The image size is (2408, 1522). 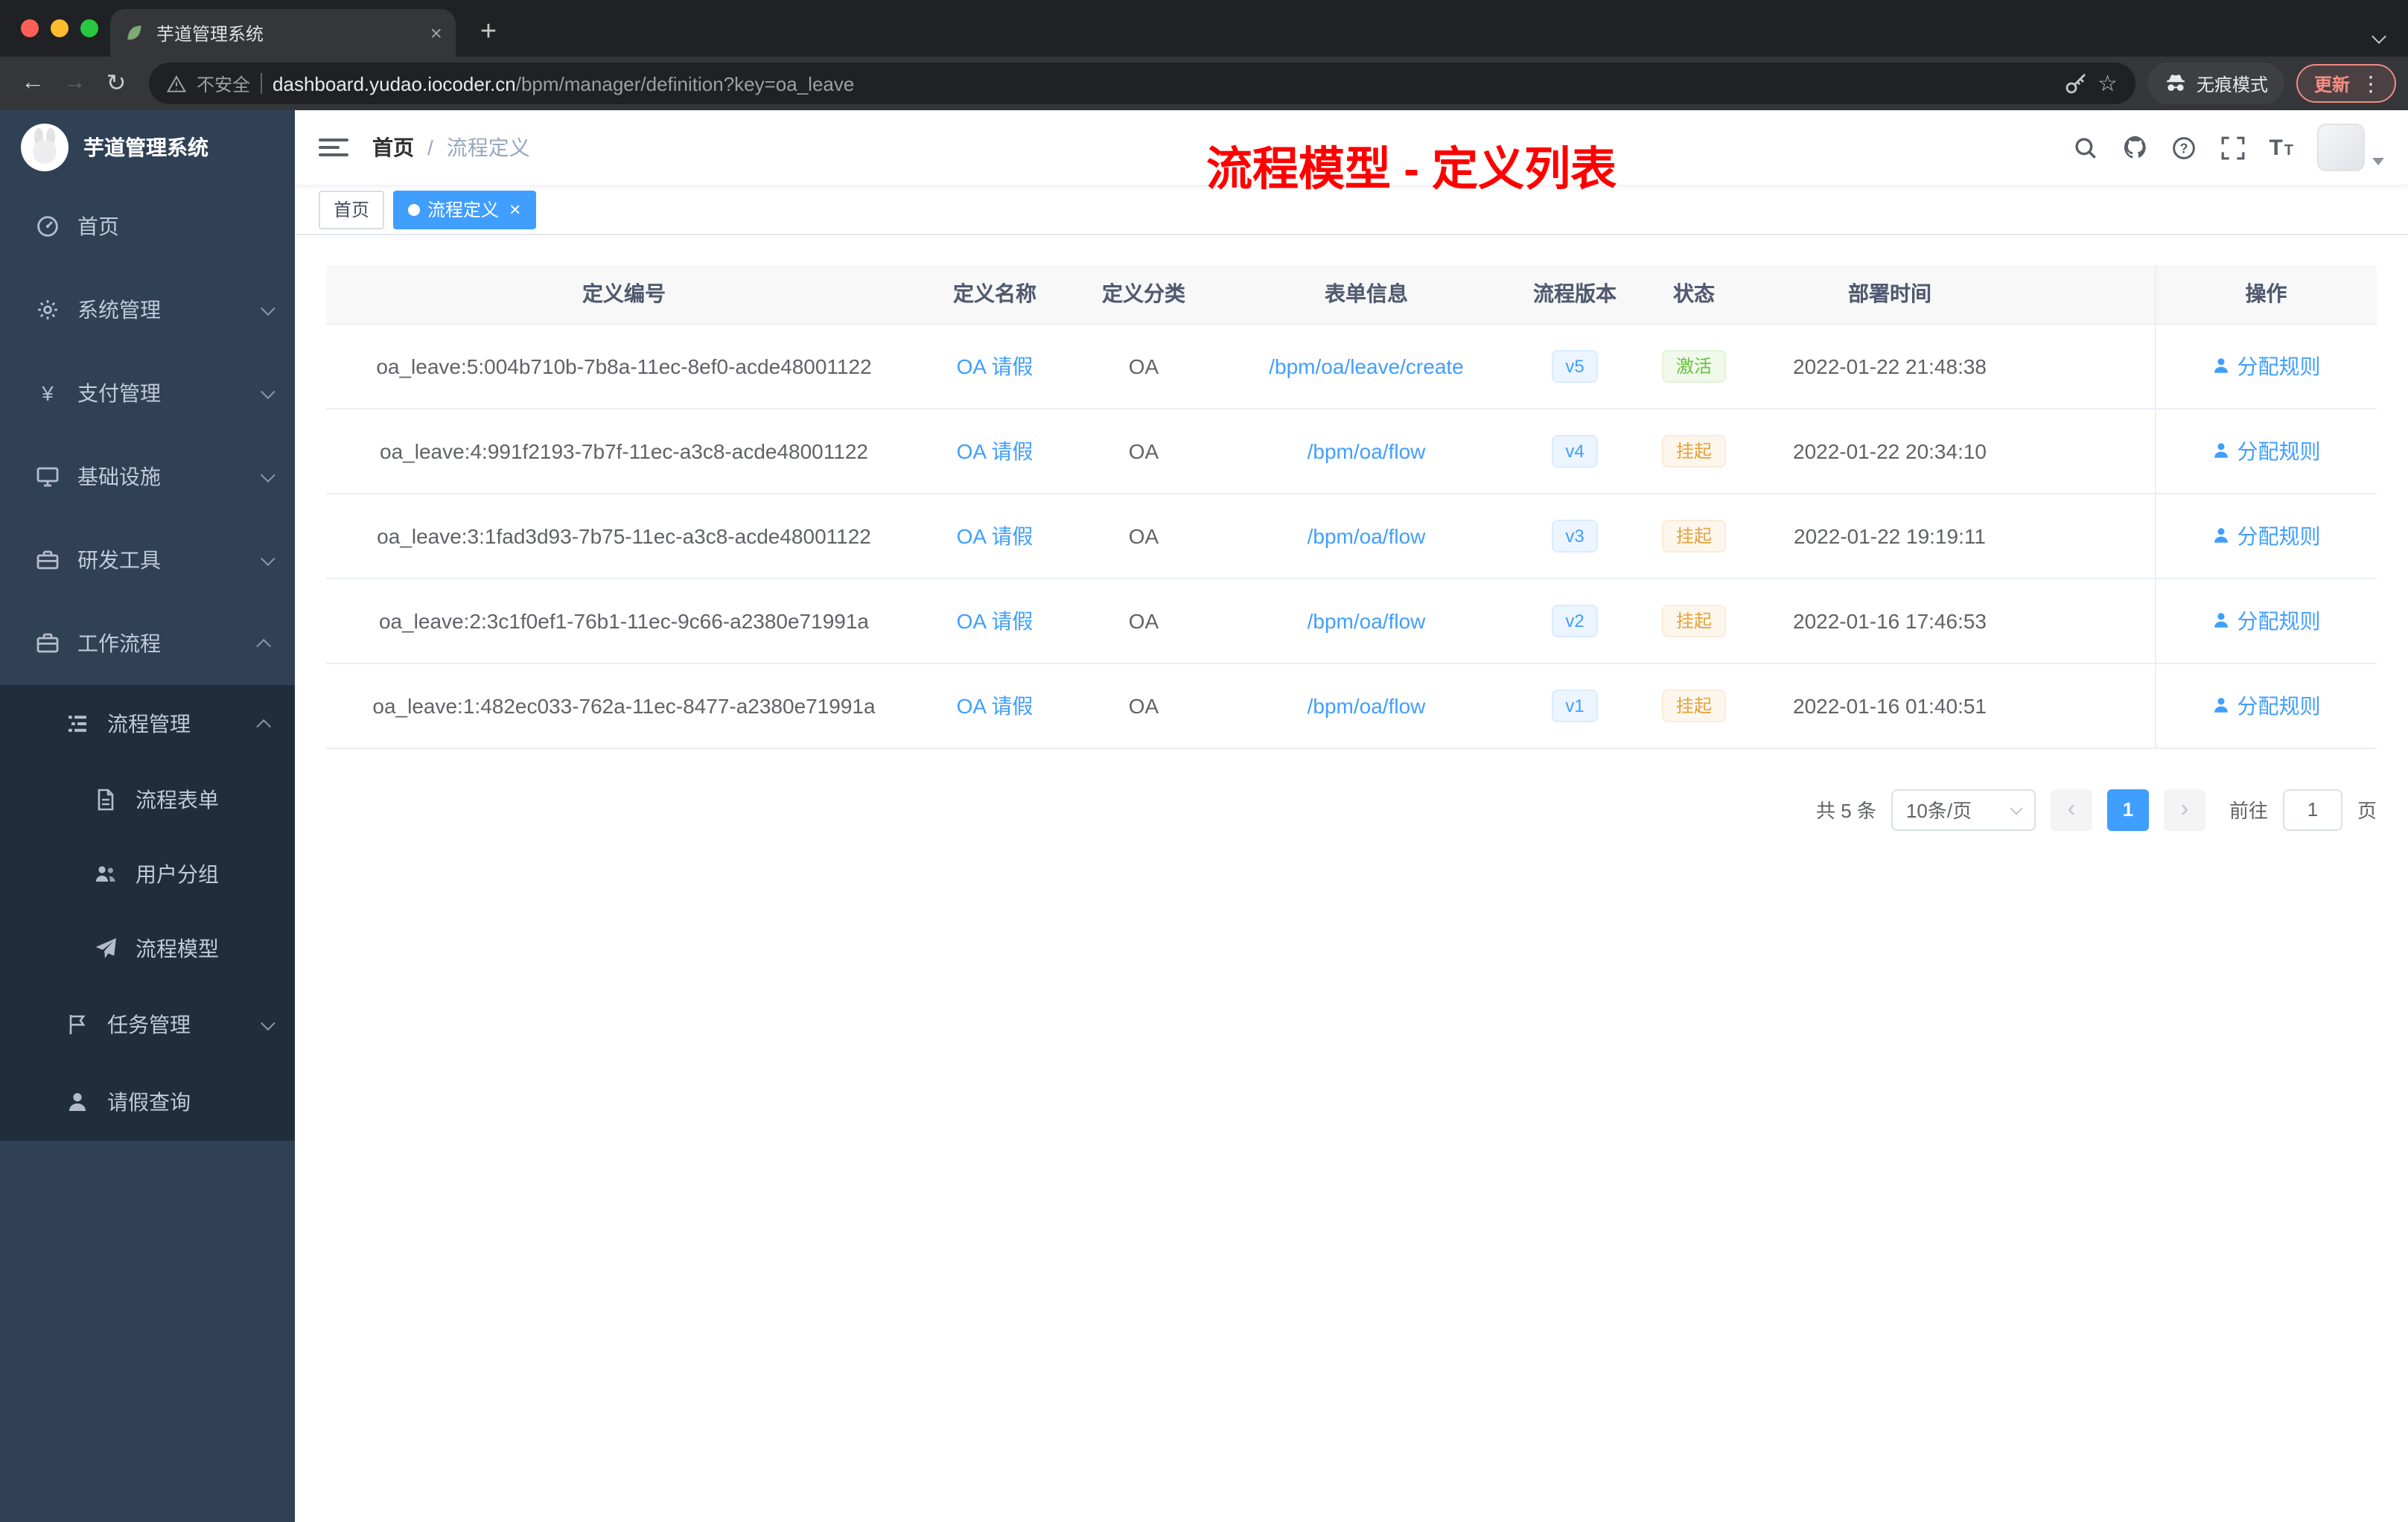 What do you see at coordinates (283, 33) in the screenshot?
I see `browser-tab: 芋道管理系统 ×` at bounding box center [283, 33].